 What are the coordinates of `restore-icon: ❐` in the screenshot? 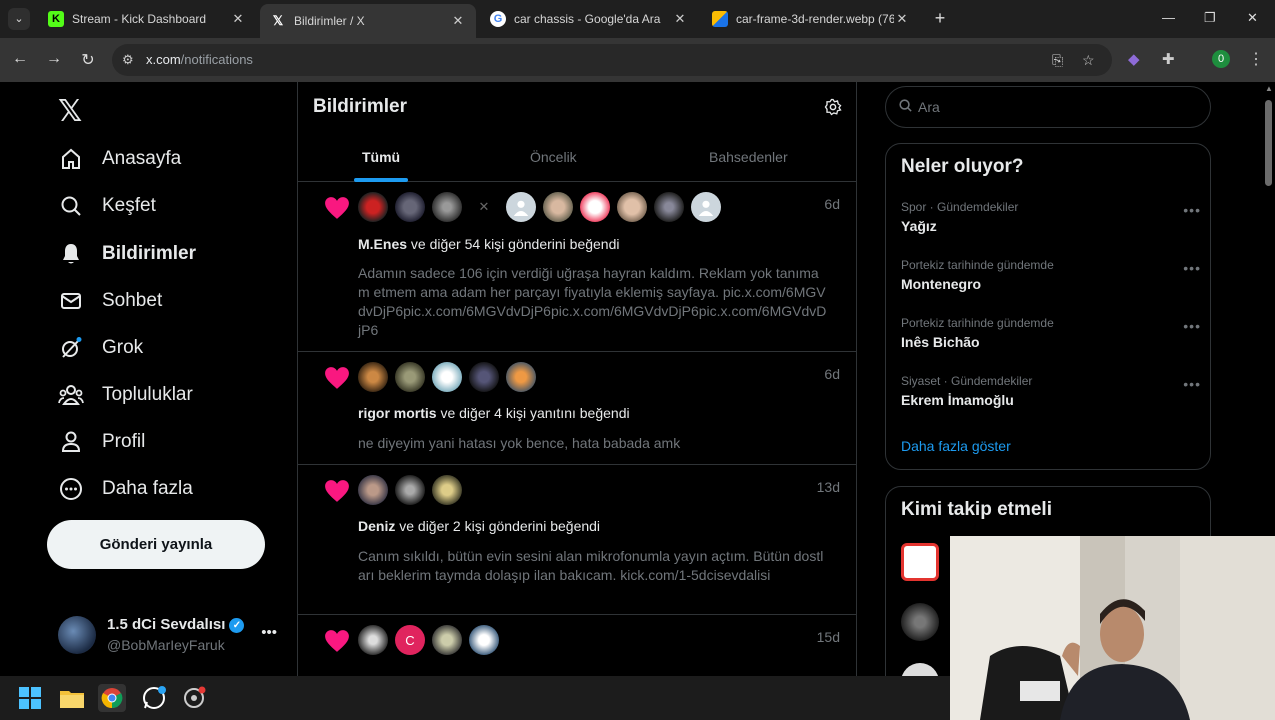 It's located at (1210, 18).